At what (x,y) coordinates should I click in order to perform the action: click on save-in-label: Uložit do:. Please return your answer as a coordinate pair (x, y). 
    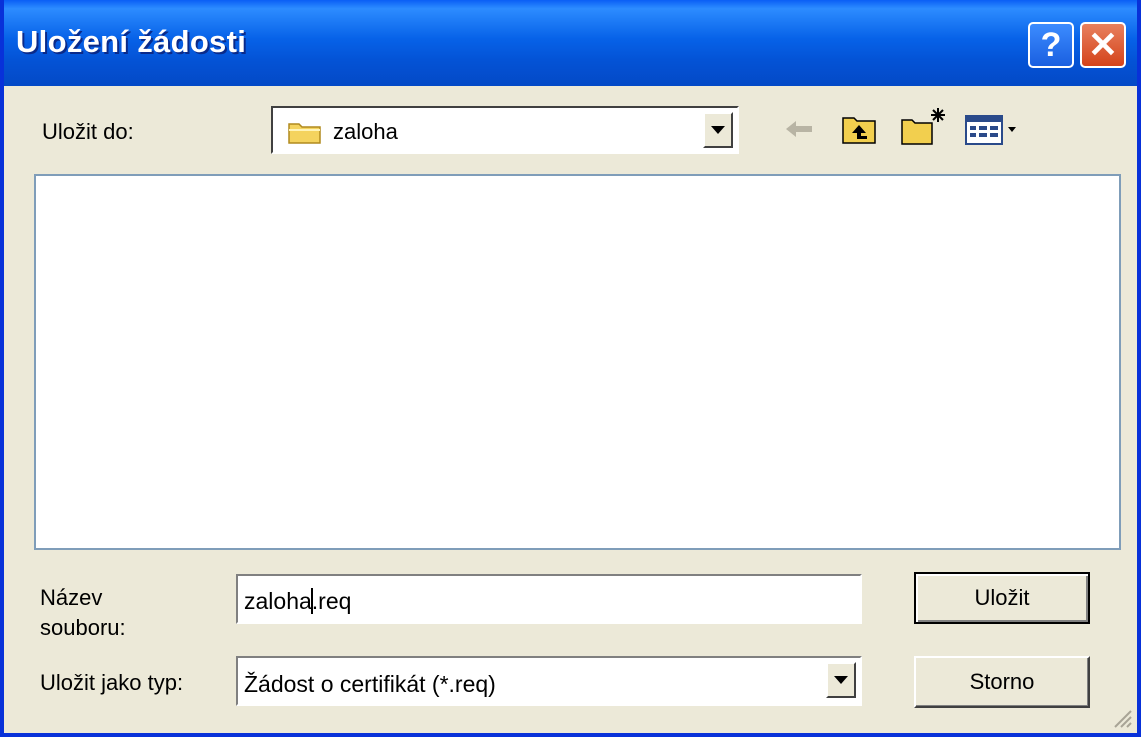
    Looking at the image, I should click on (88, 131).